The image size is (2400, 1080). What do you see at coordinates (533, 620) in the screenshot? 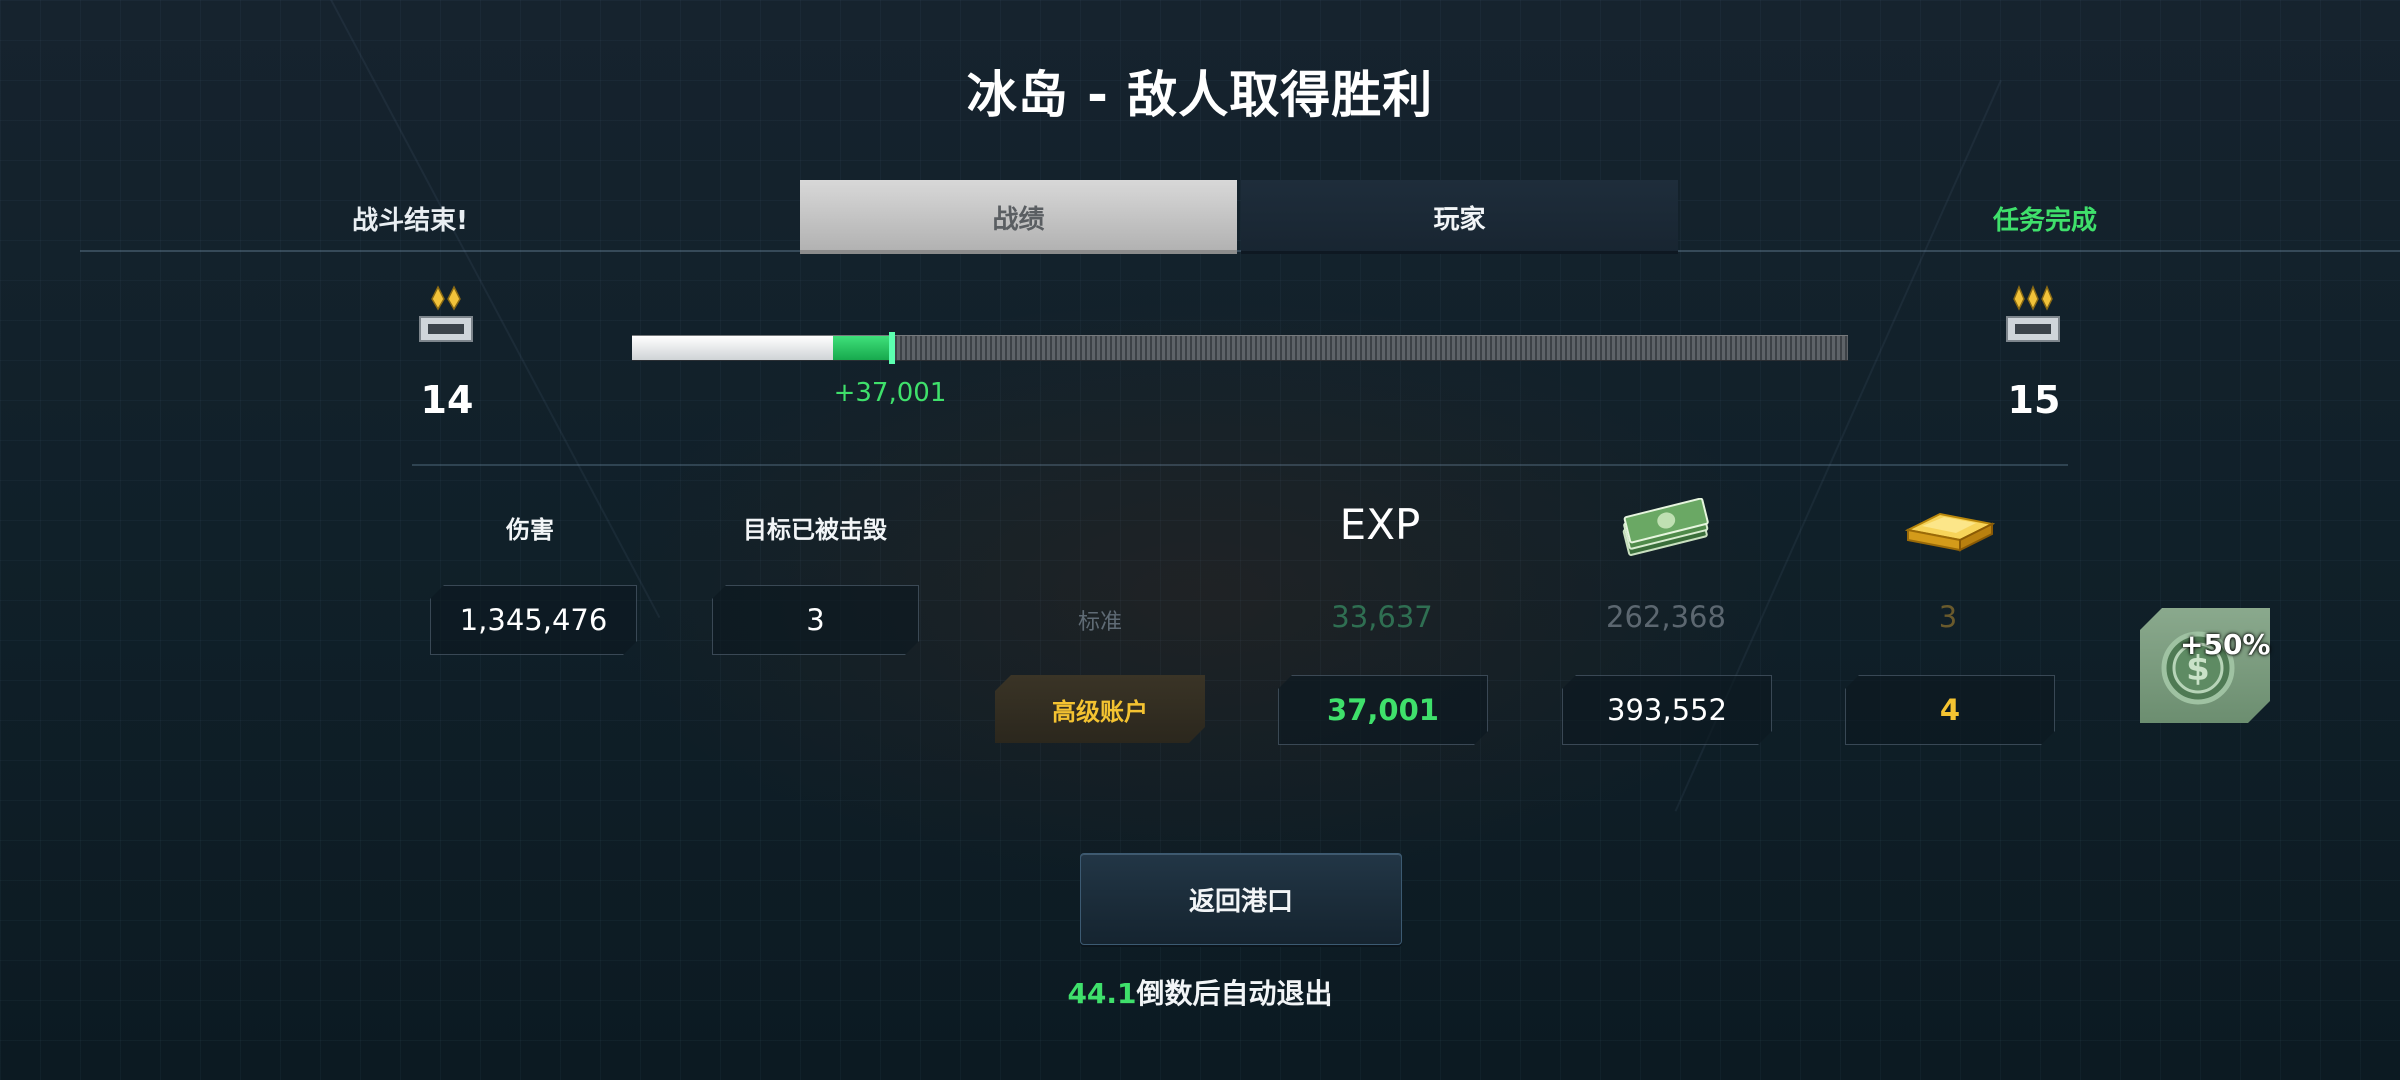
I see `damage-value: 1,345,476` at bounding box center [533, 620].